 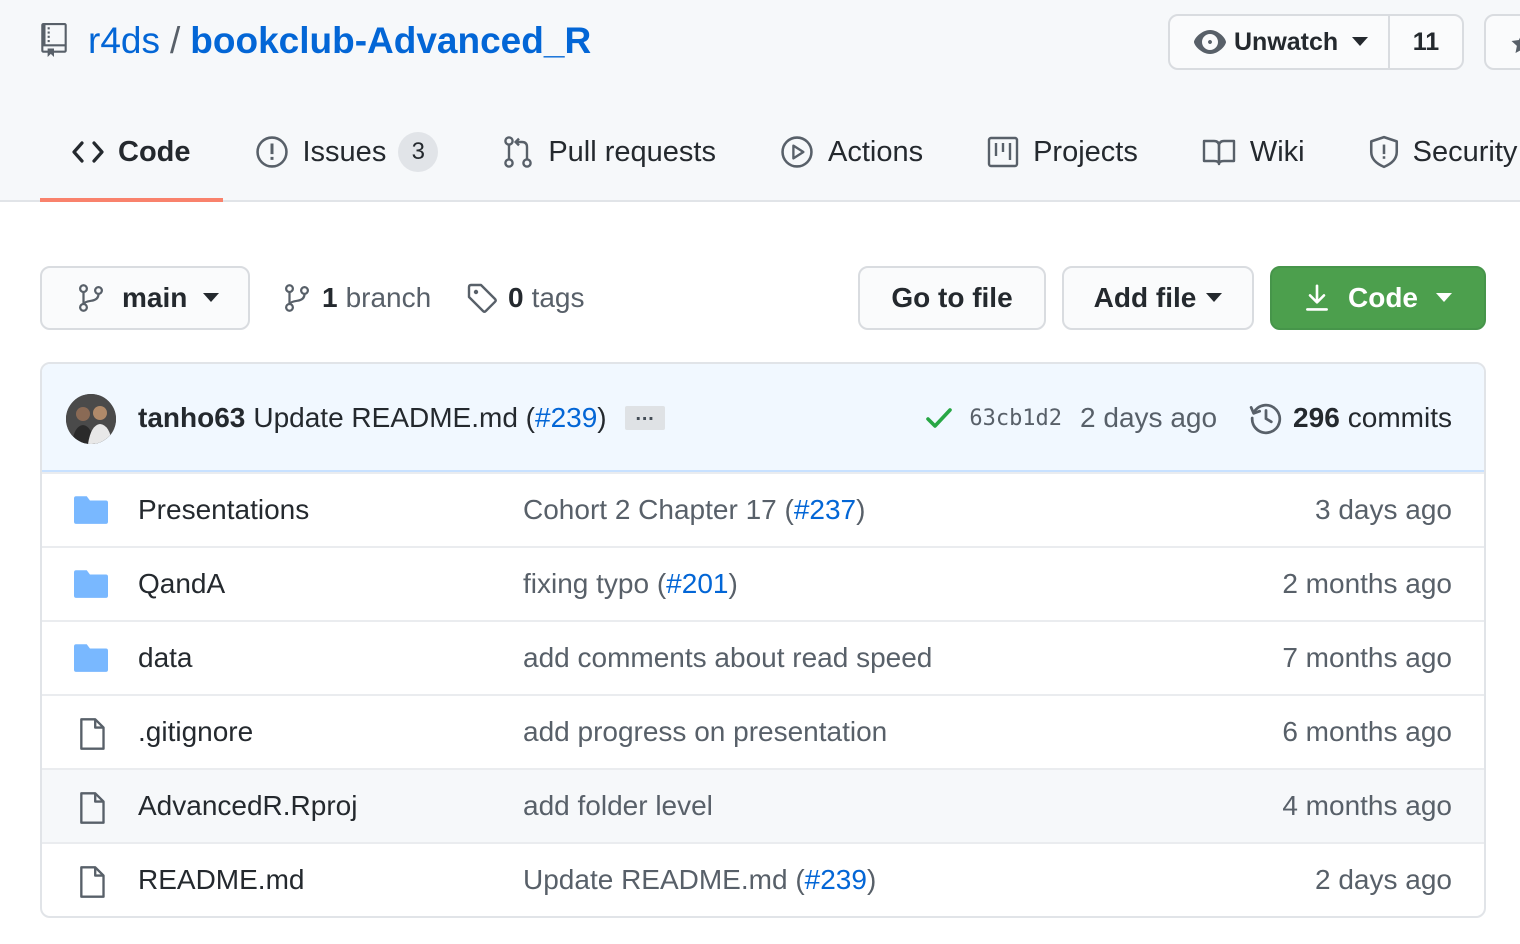 What do you see at coordinates (124, 41) in the screenshot?
I see `repo-owner-link: r4ds` at bounding box center [124, 41].